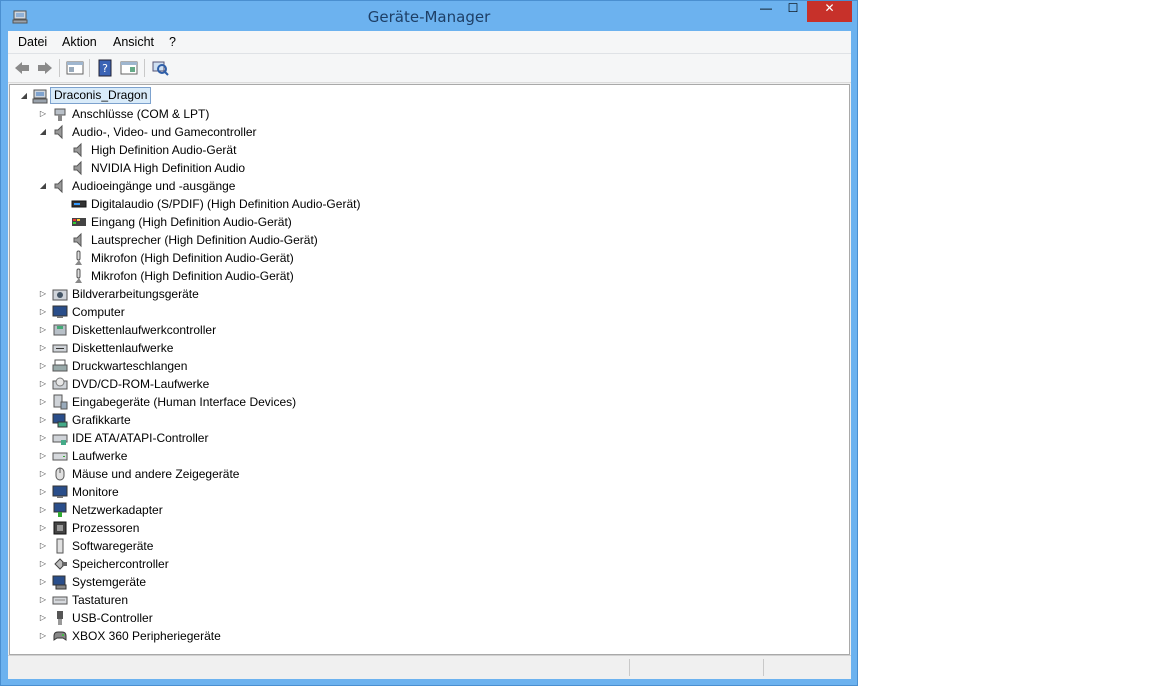 The image size is (1152, 686). What do you see at coordinates (60, 348) in the screenshot?
I see `floppy-drive-icon` at bounding box center [60, 348].